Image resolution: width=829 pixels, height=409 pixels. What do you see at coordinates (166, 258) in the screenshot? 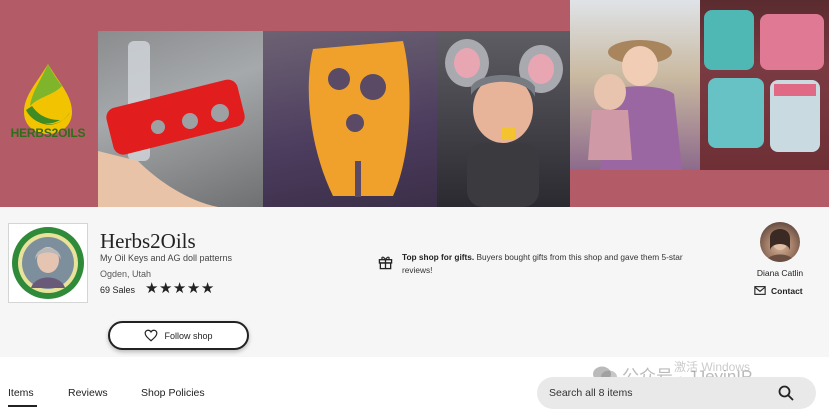
I see `shop-tagline: My Oil Keys and AG doll patterns` at bounding box center [166, 258].